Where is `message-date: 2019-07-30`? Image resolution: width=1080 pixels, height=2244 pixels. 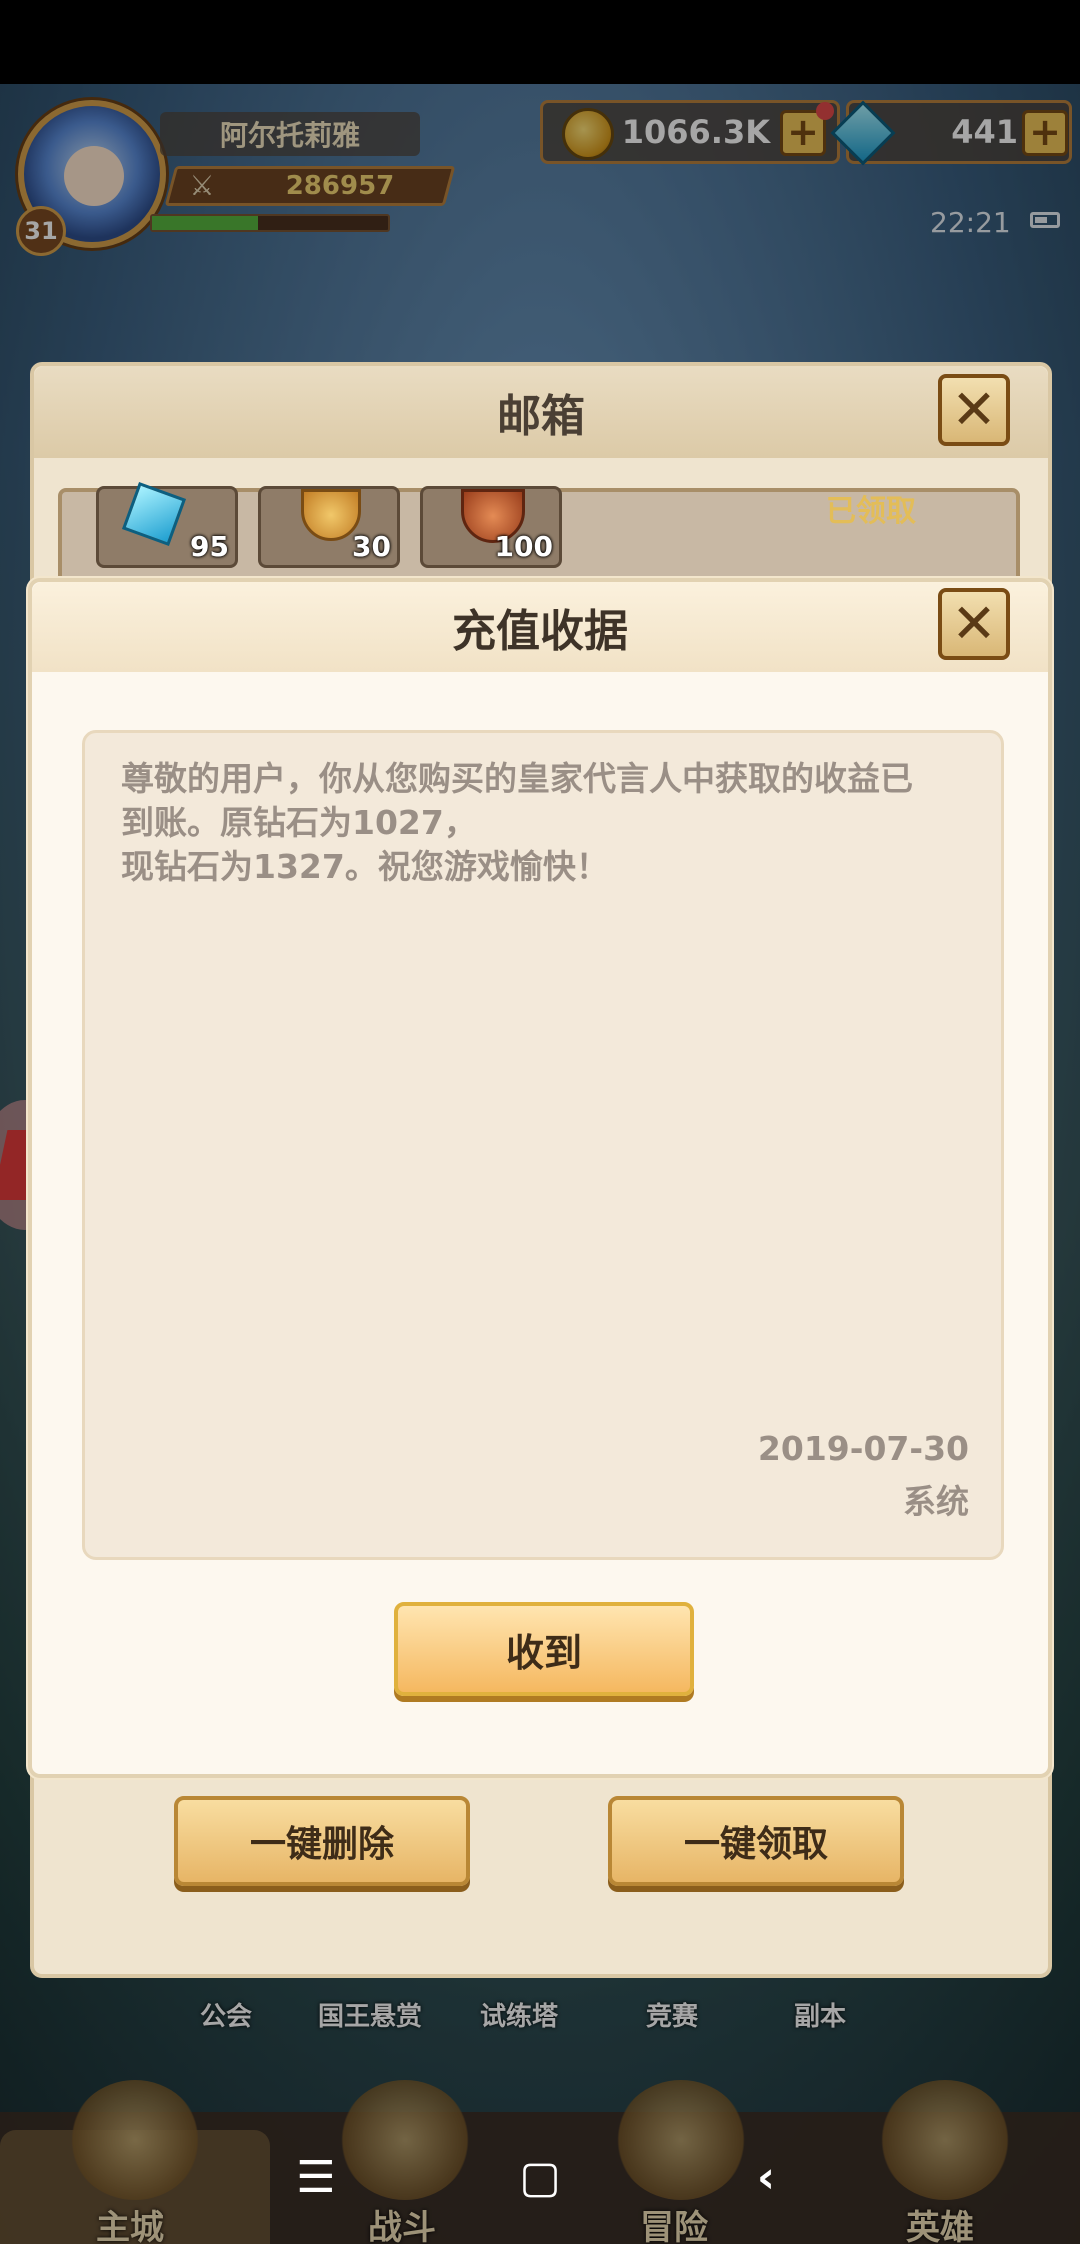
message-date: 2019-07-30 is located at coordinates (863, 1448).